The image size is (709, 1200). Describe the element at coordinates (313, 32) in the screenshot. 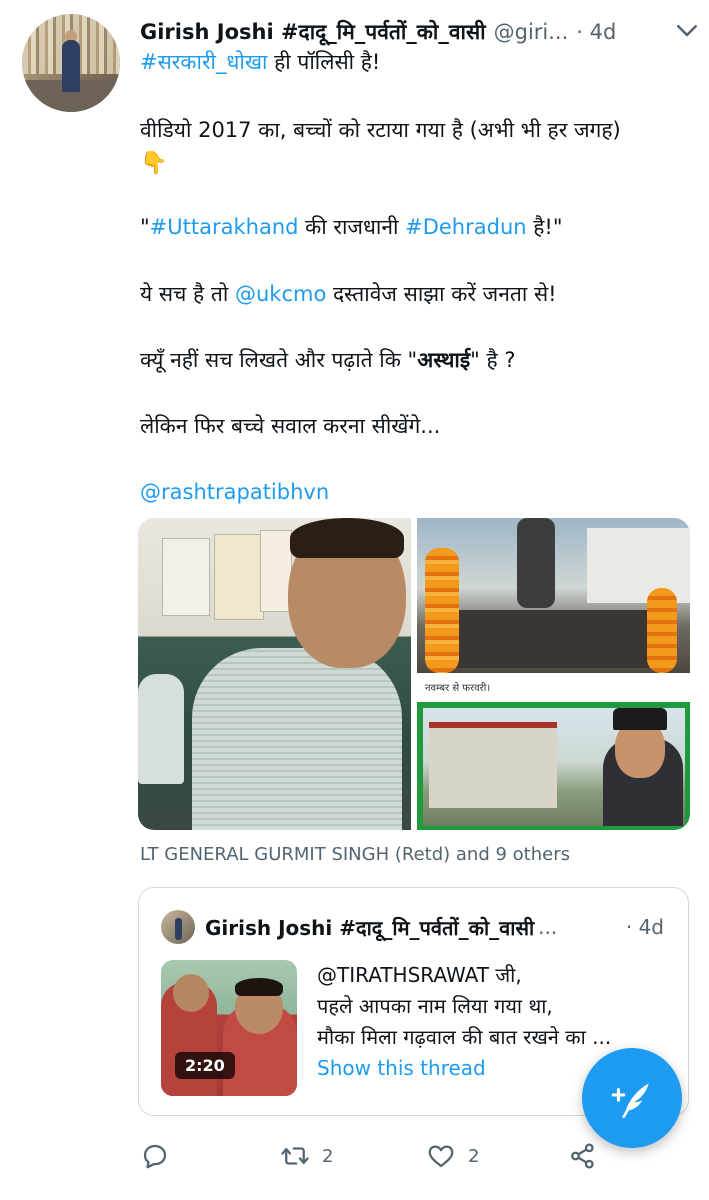

I see `author-name: Girish Joshi #दादू_मि_पर्वतों_को_वासी` at that location.